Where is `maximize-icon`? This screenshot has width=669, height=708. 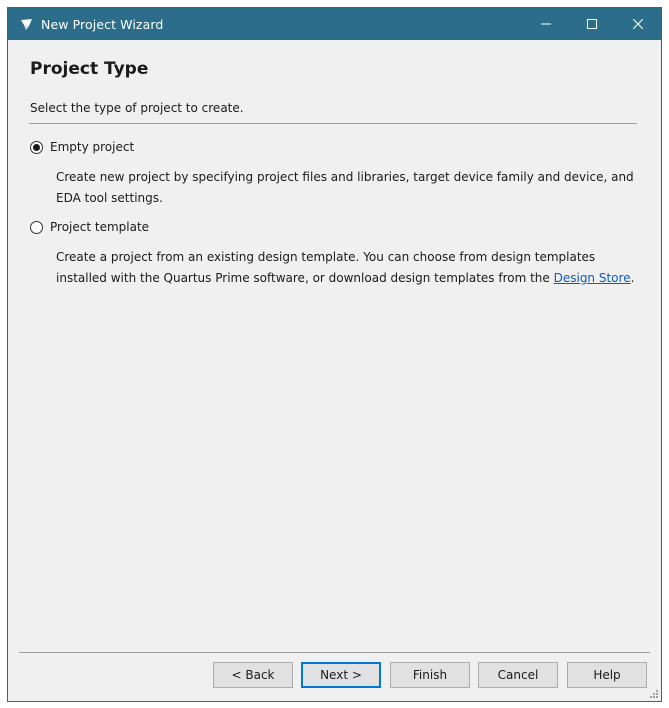 maximize-icon is located at coordinates (592, 24).